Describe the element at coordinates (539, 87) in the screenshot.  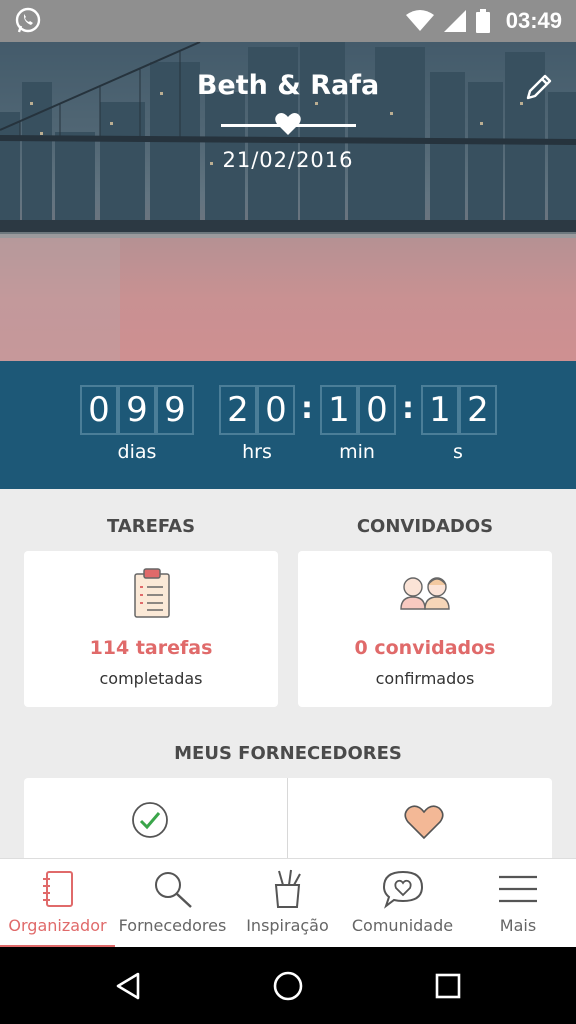
I see `edit-pencil-icon` at that location.